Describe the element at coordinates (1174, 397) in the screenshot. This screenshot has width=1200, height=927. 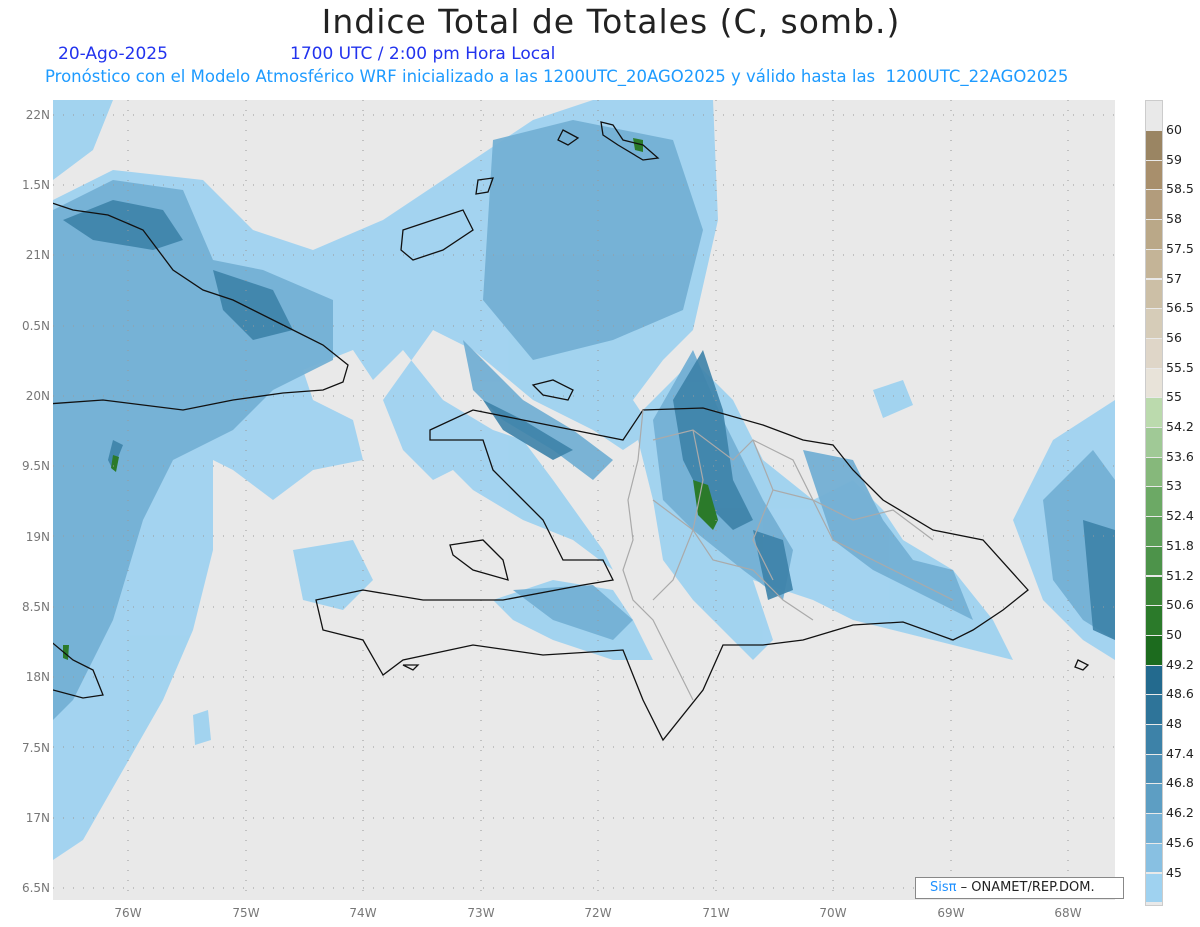
I see `colorbar-label: 55` at that location.